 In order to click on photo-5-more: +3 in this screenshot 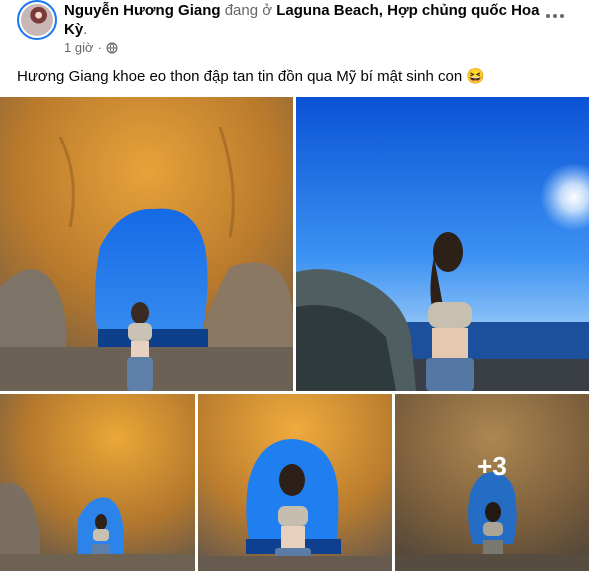, I will do `click(492, 482)`.